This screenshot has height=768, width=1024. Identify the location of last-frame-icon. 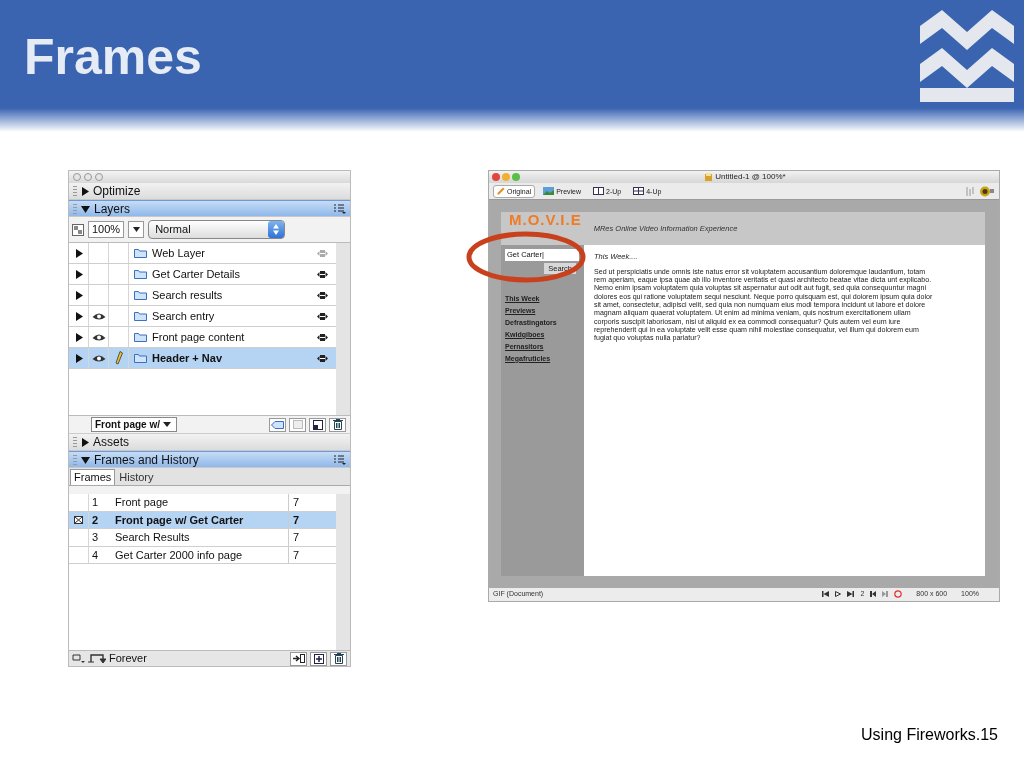
(851, 594).